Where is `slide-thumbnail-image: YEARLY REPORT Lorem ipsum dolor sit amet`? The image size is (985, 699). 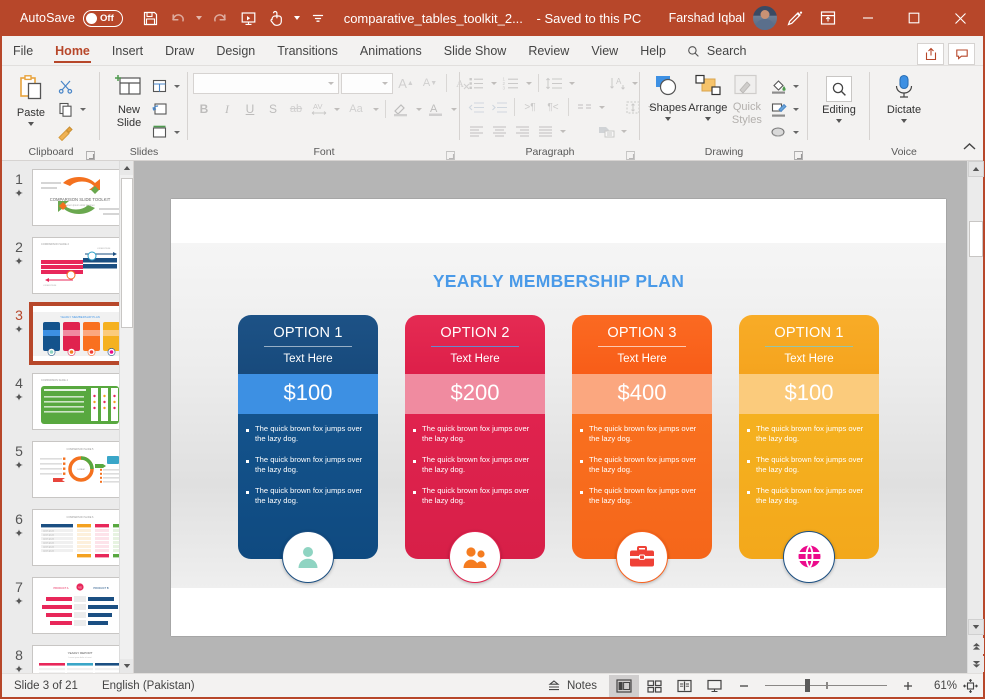 slide-thumbnail-image: YEARLY REPORT Lorem ipsum dolor sit amet is located at coordinates (79, 659).